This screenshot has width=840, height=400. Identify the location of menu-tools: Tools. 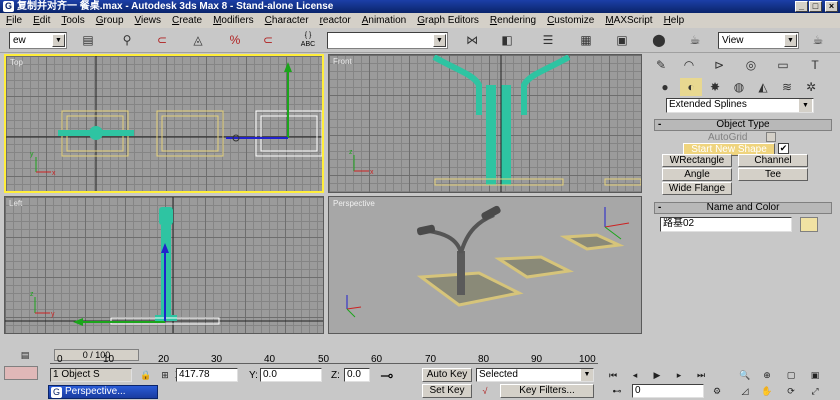
(72, 20).